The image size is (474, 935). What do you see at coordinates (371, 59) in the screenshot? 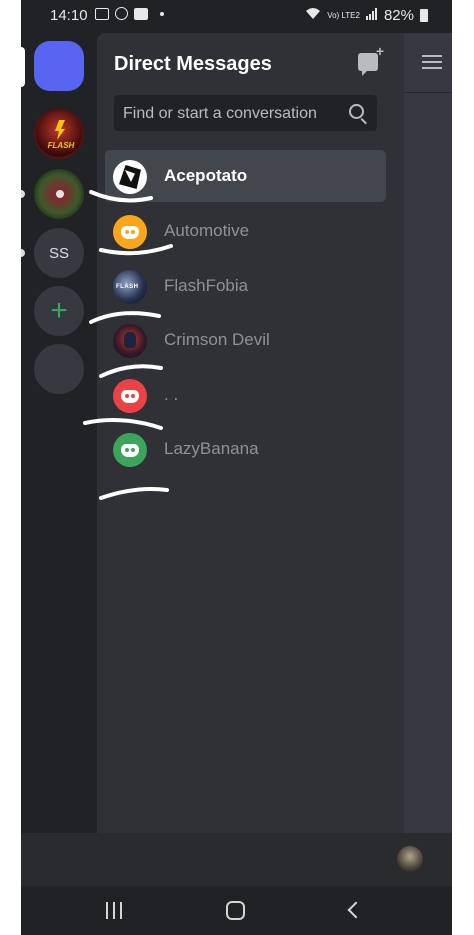
I see `new-dm-icon` at bounding box center [371, 59].